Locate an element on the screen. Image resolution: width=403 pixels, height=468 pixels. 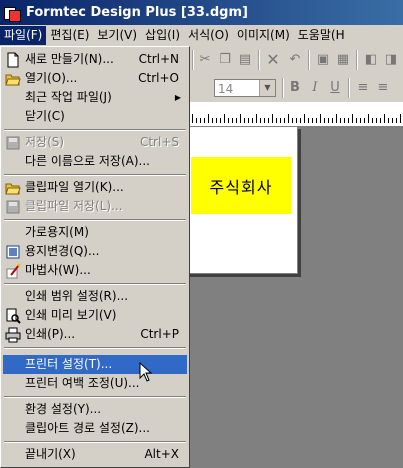
menu-help: 도움말(H is located at coordinates (321, 35).